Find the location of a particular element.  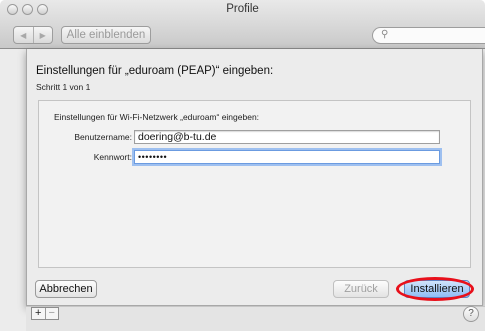

add-profile-button: + is located at coordinates (38, 313).